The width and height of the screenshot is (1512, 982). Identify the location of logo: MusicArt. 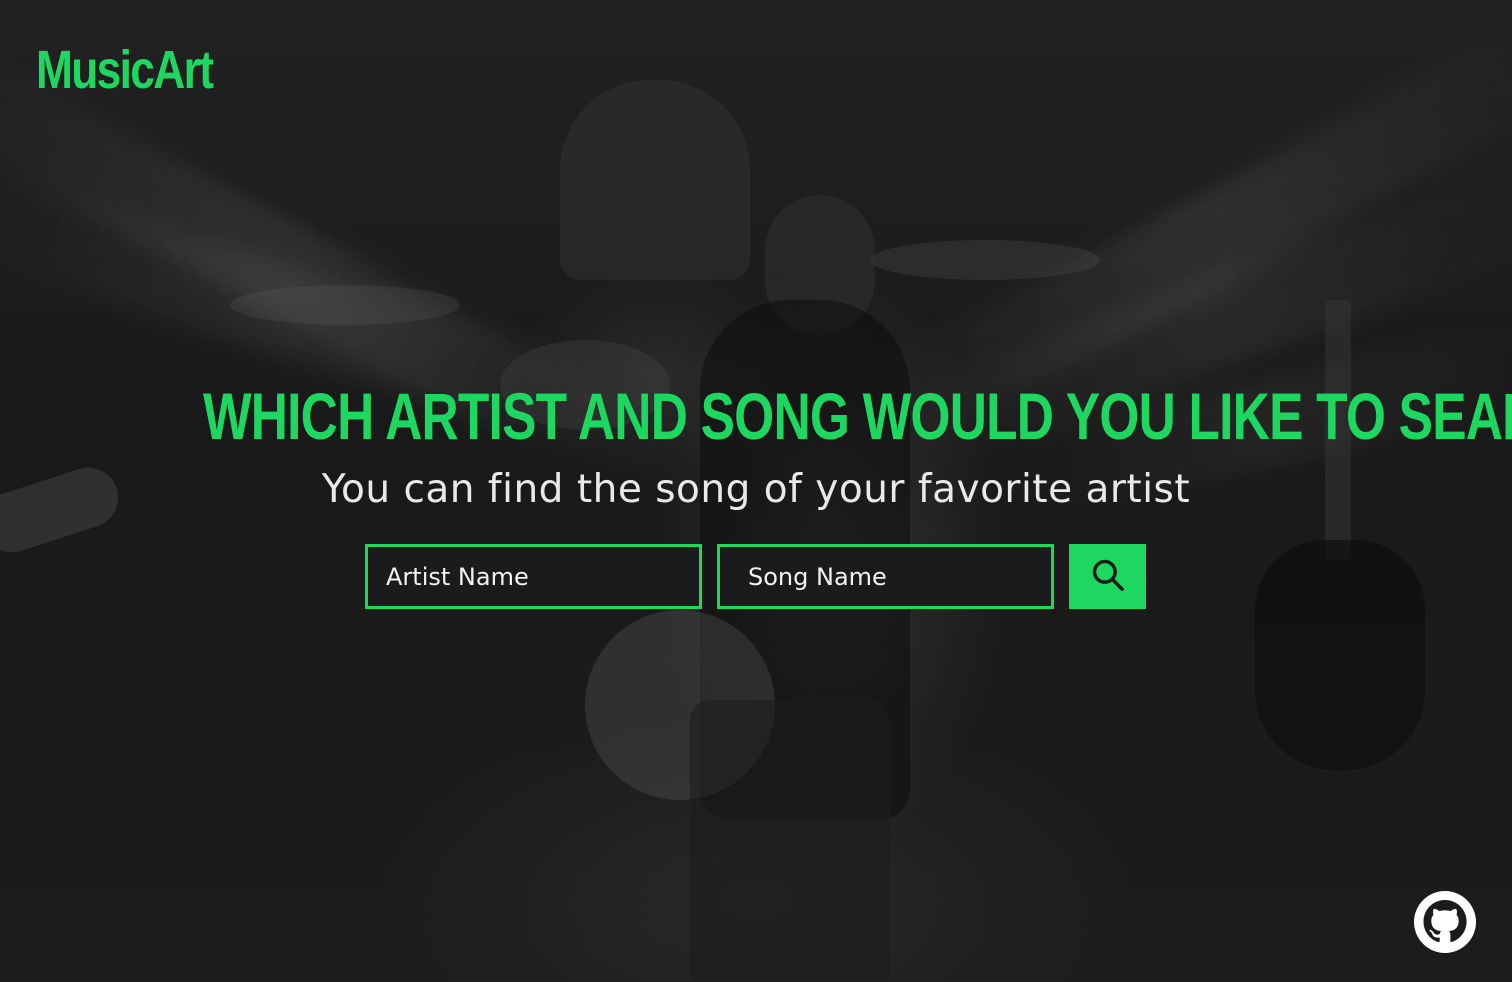
(125, 70).